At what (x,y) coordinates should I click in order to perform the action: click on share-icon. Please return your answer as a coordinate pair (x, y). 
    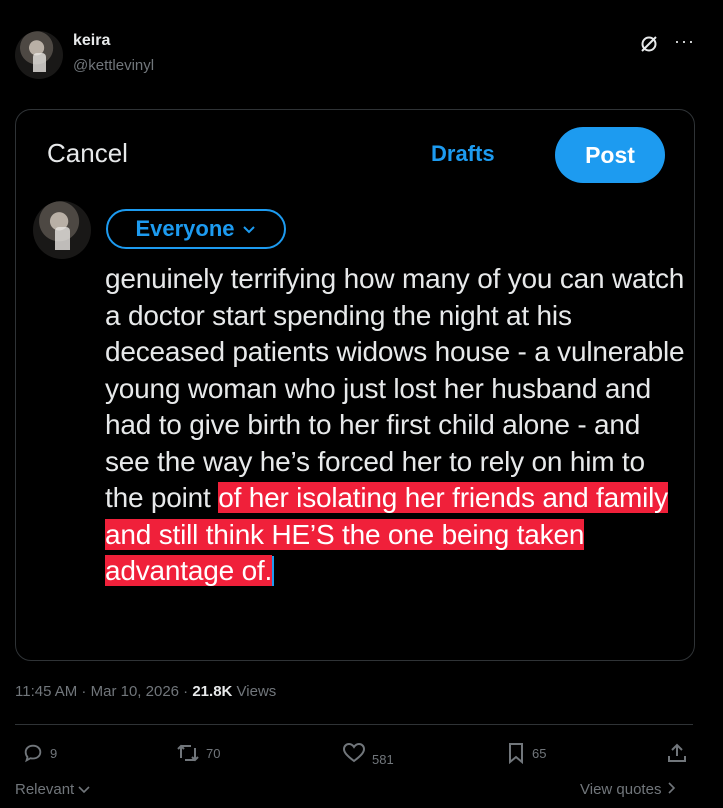
    Looking at the image, I should click on (677, 753).